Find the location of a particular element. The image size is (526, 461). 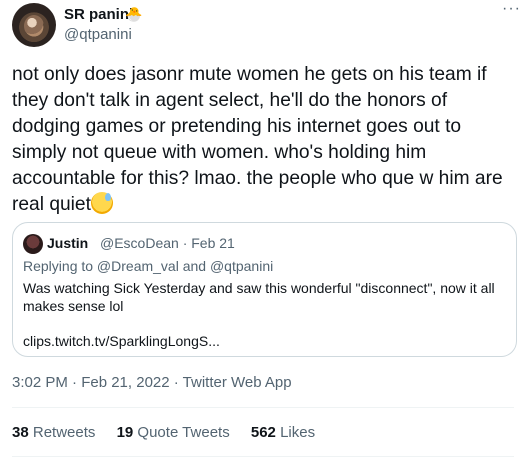

author-display-name: SR panini is located at coordinates (98, 14).